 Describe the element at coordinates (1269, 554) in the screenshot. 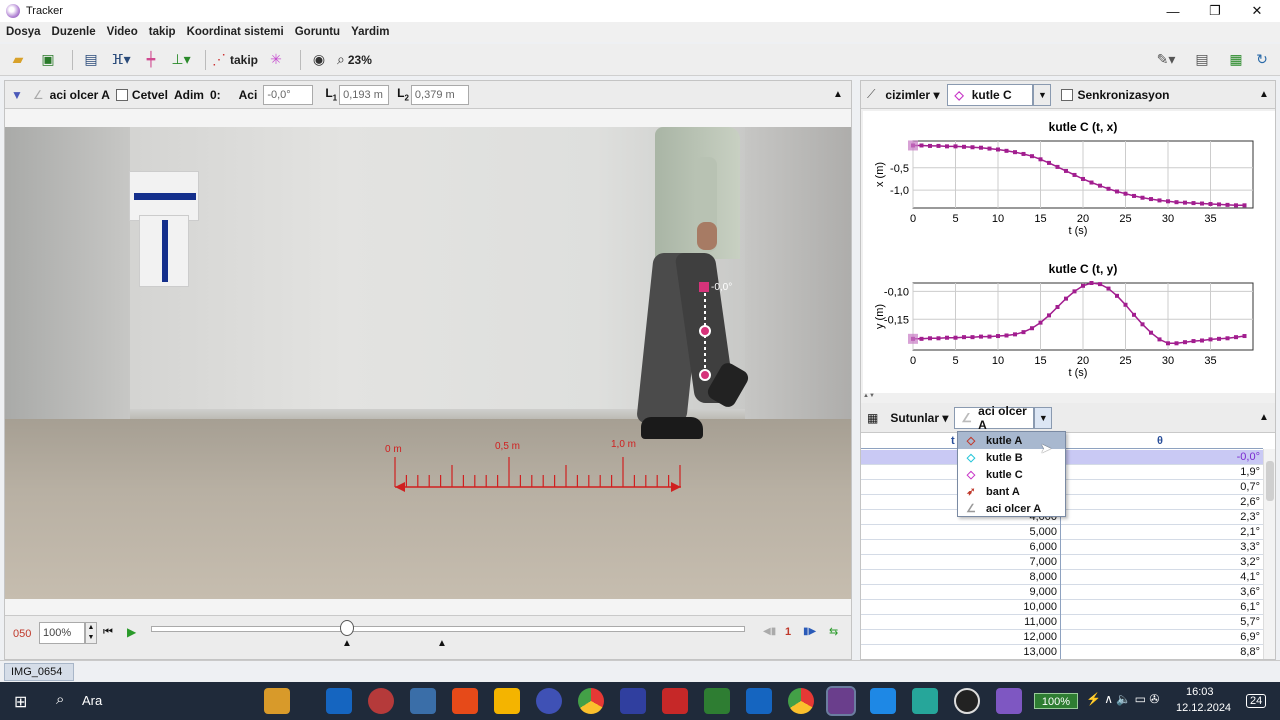

I see `table-scrollbar` at that location.